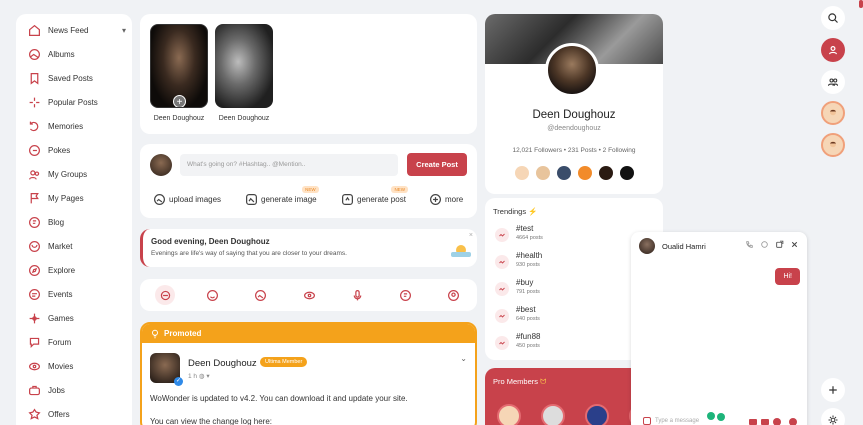  I want to click on sidebar-item-label: Movies, so click(61, 366).